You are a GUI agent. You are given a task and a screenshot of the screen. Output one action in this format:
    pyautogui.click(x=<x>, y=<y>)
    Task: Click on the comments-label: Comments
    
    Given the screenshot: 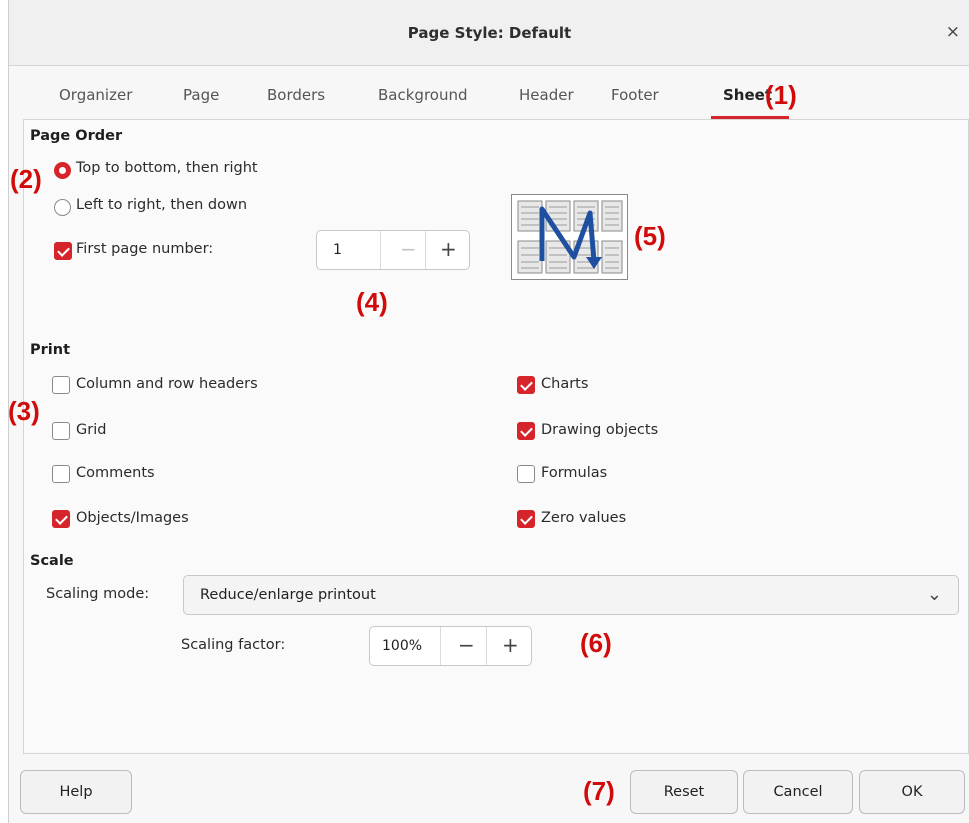 What is the action you would take?
    pyautogui.click(x=115, y=473)
    